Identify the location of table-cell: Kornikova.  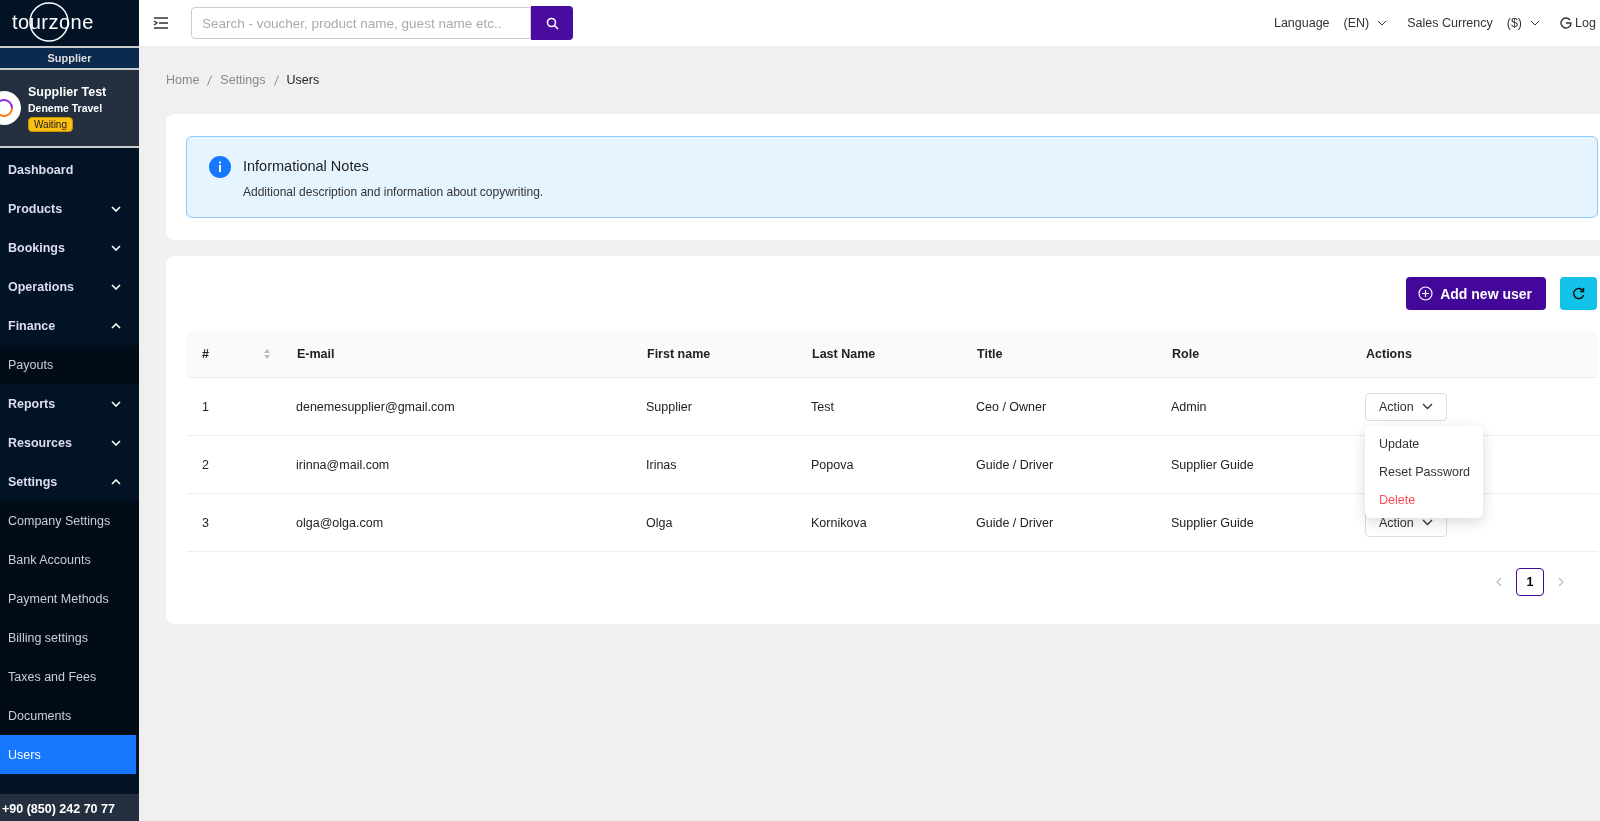
(839, 522).